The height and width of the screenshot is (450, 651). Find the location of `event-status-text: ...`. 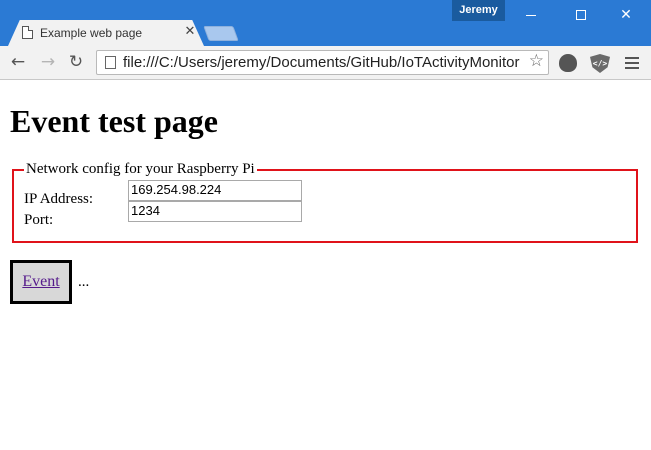

event-status-text: ... is located at coordinates (84, 282).